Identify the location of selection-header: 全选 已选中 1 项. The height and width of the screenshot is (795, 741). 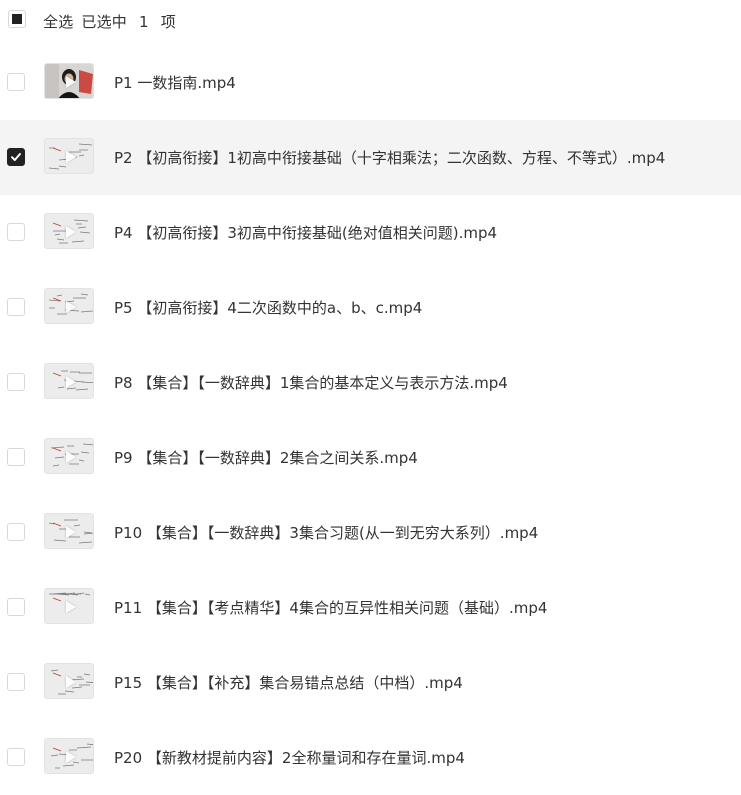
(370, 20).